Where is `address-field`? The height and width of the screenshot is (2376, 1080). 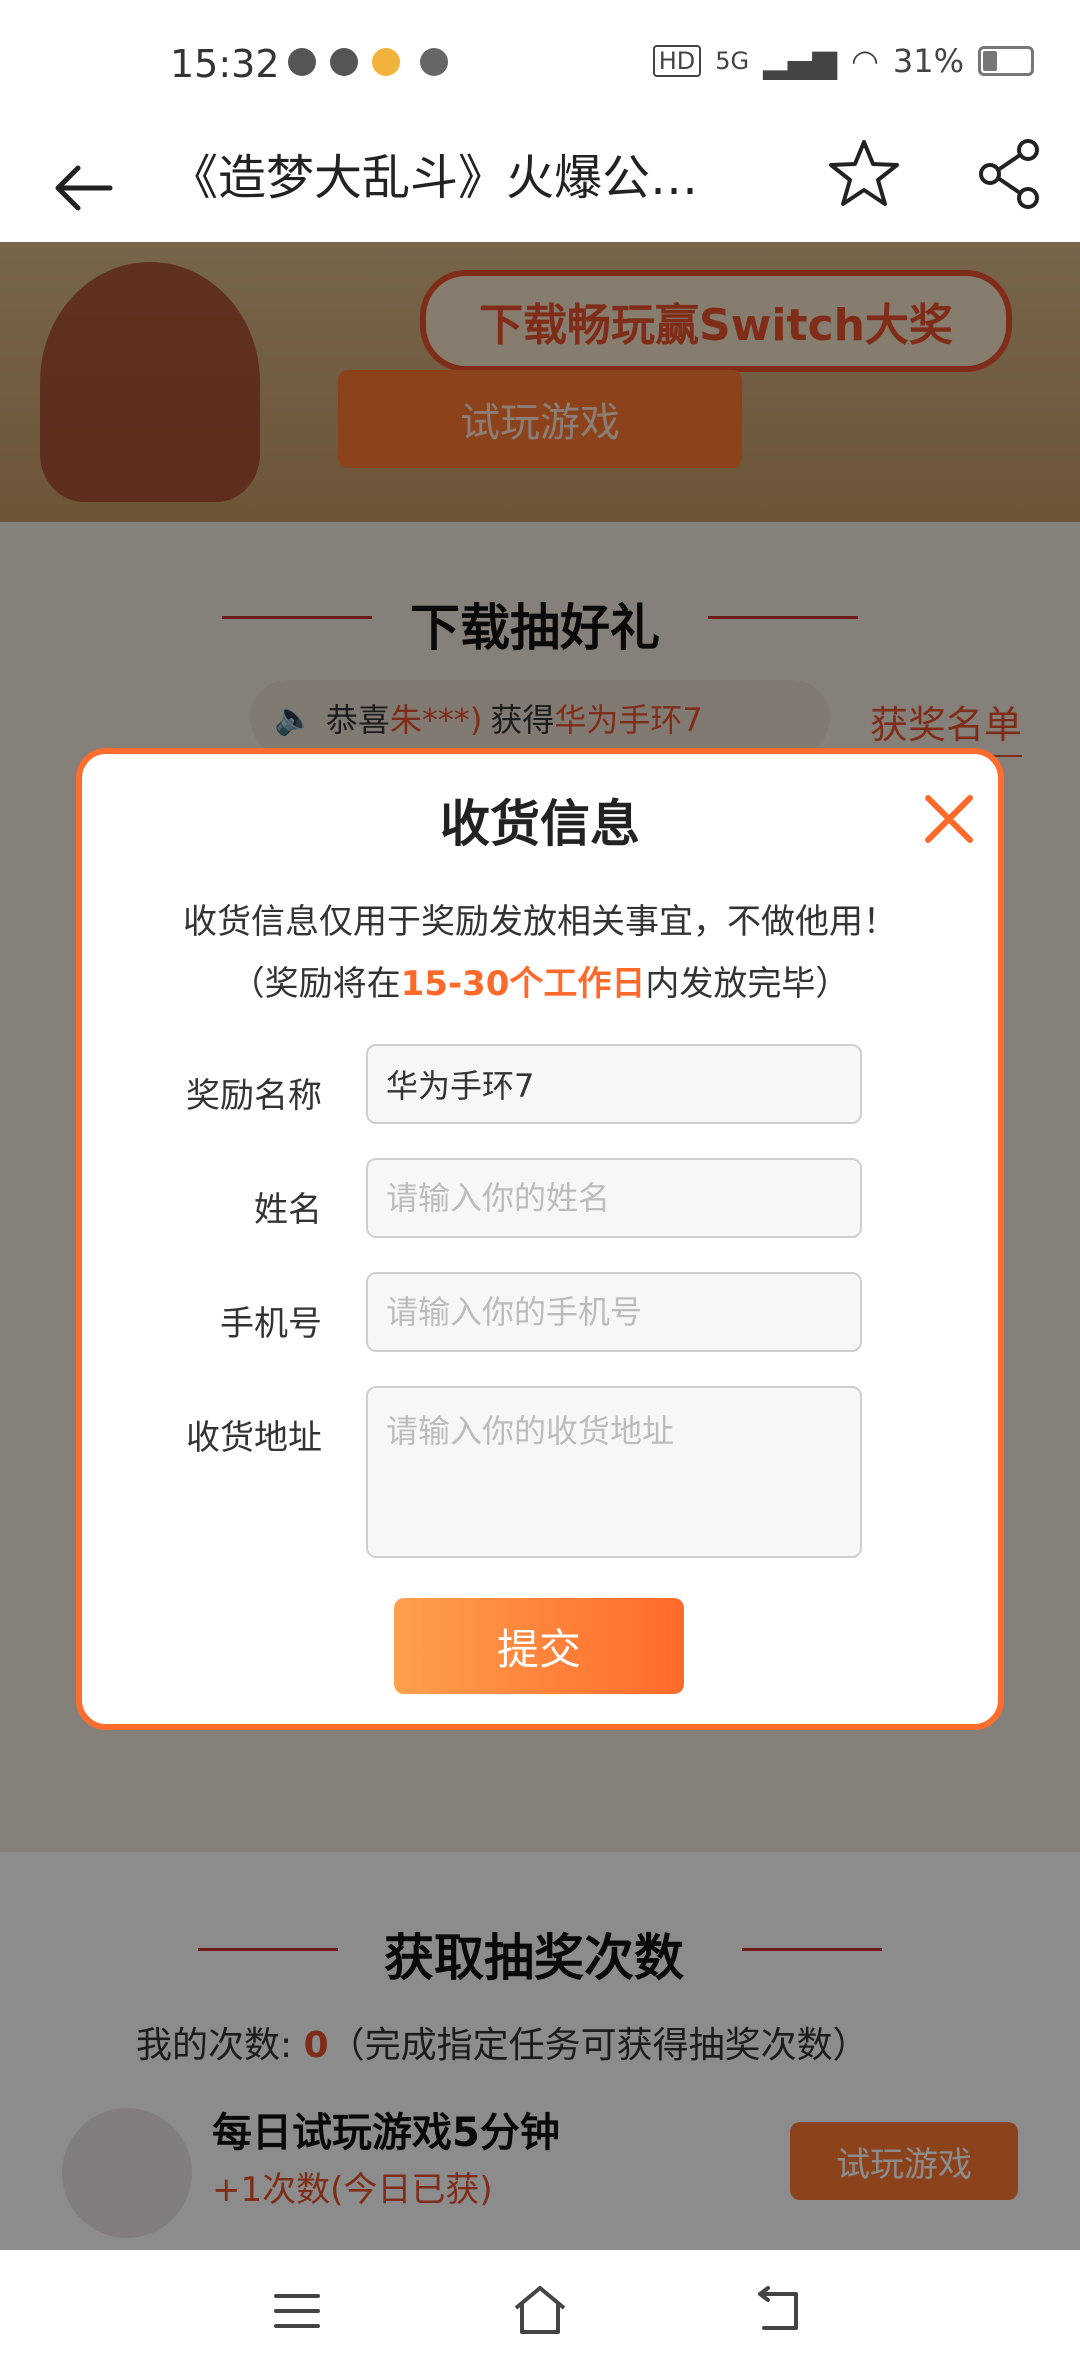 address-field is located at coordinates (614, 1472).